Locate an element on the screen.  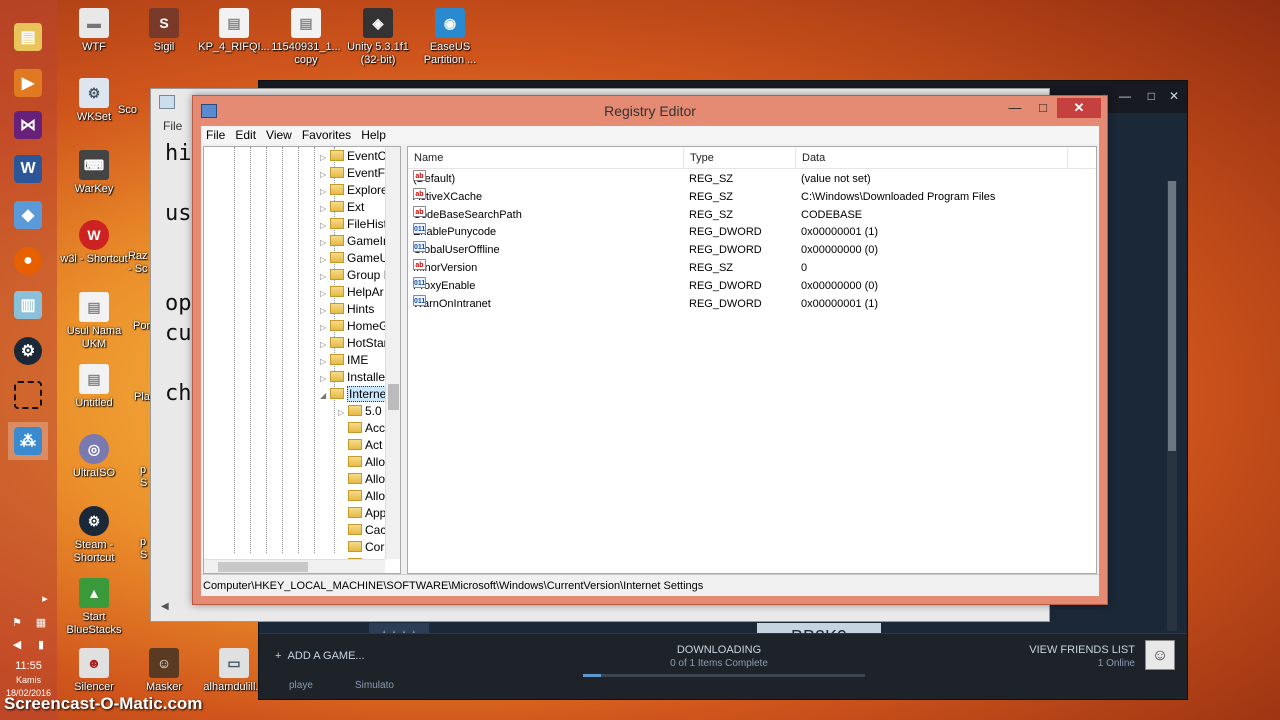
registry-value-row: 011 ProxyEnable REG_DWORD 0x00000000 (0) is located at coordinates (752, 285).